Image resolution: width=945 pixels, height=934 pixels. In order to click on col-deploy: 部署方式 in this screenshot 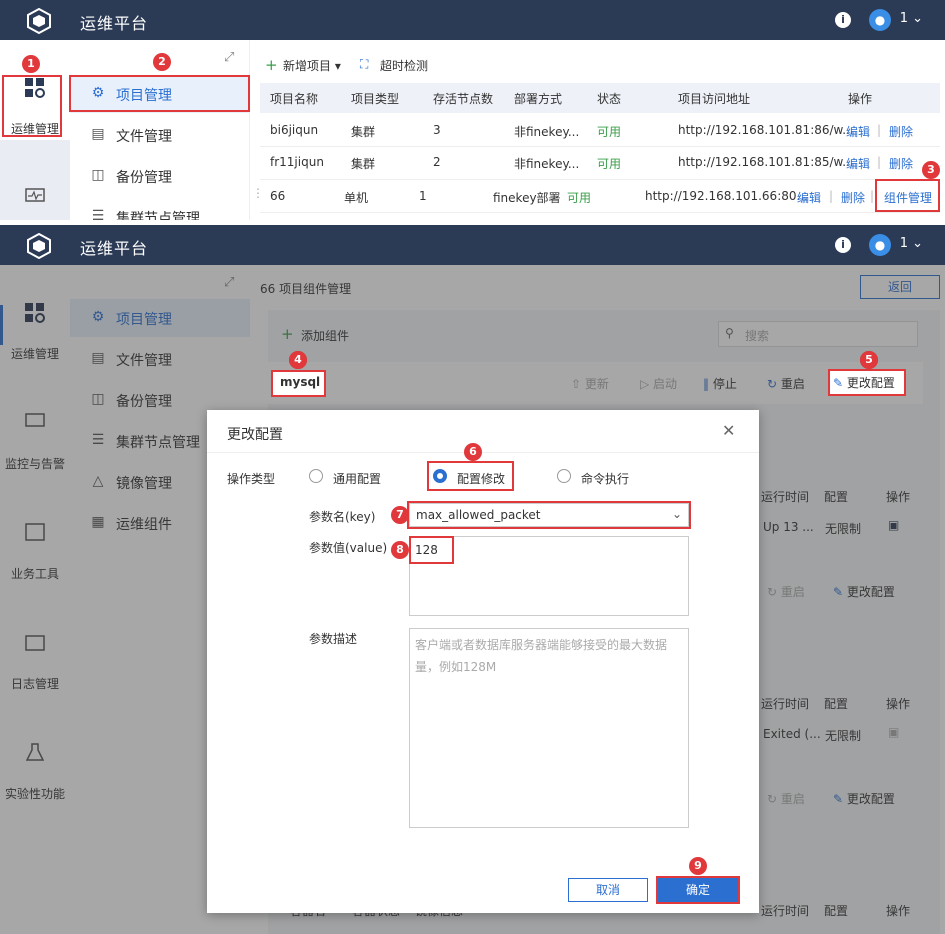, I will do `click(538, 99)`.